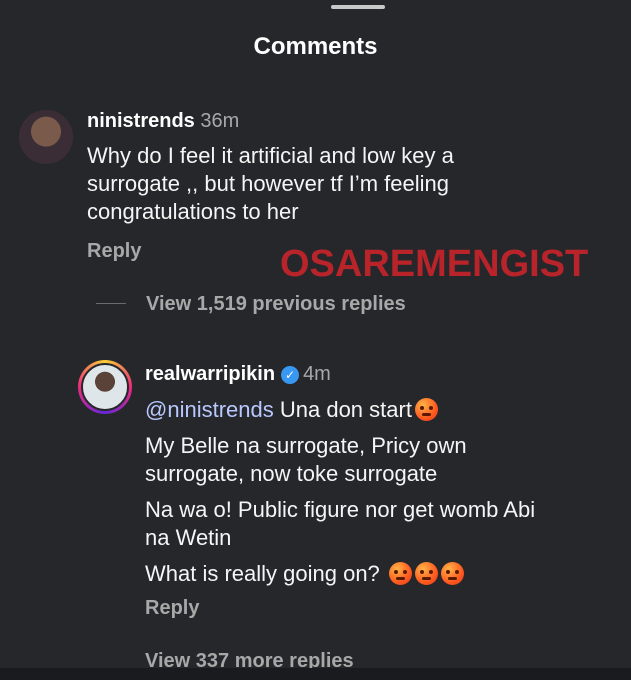  I want to click on view-previous-replies-button: View 1,519 previous replies, so click(251, 304).